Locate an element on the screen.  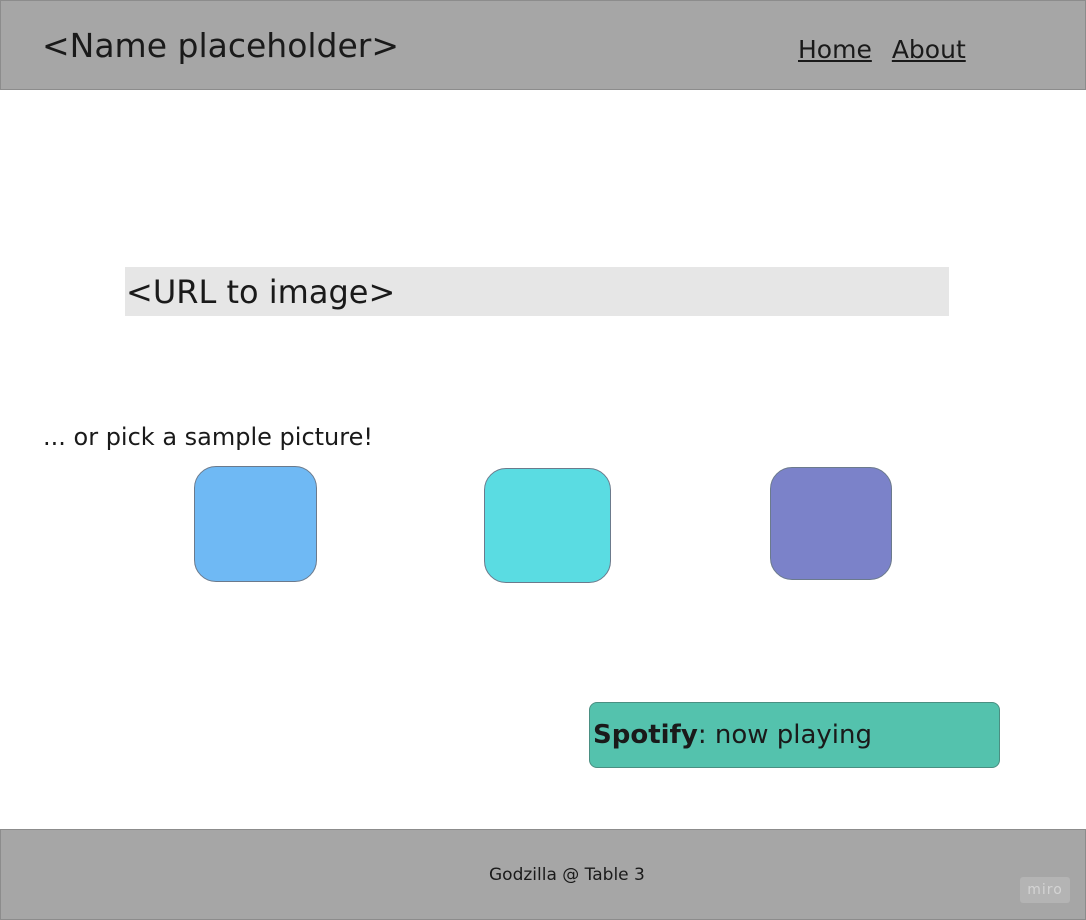
nav: Home About is located at coordinates (882, 50).